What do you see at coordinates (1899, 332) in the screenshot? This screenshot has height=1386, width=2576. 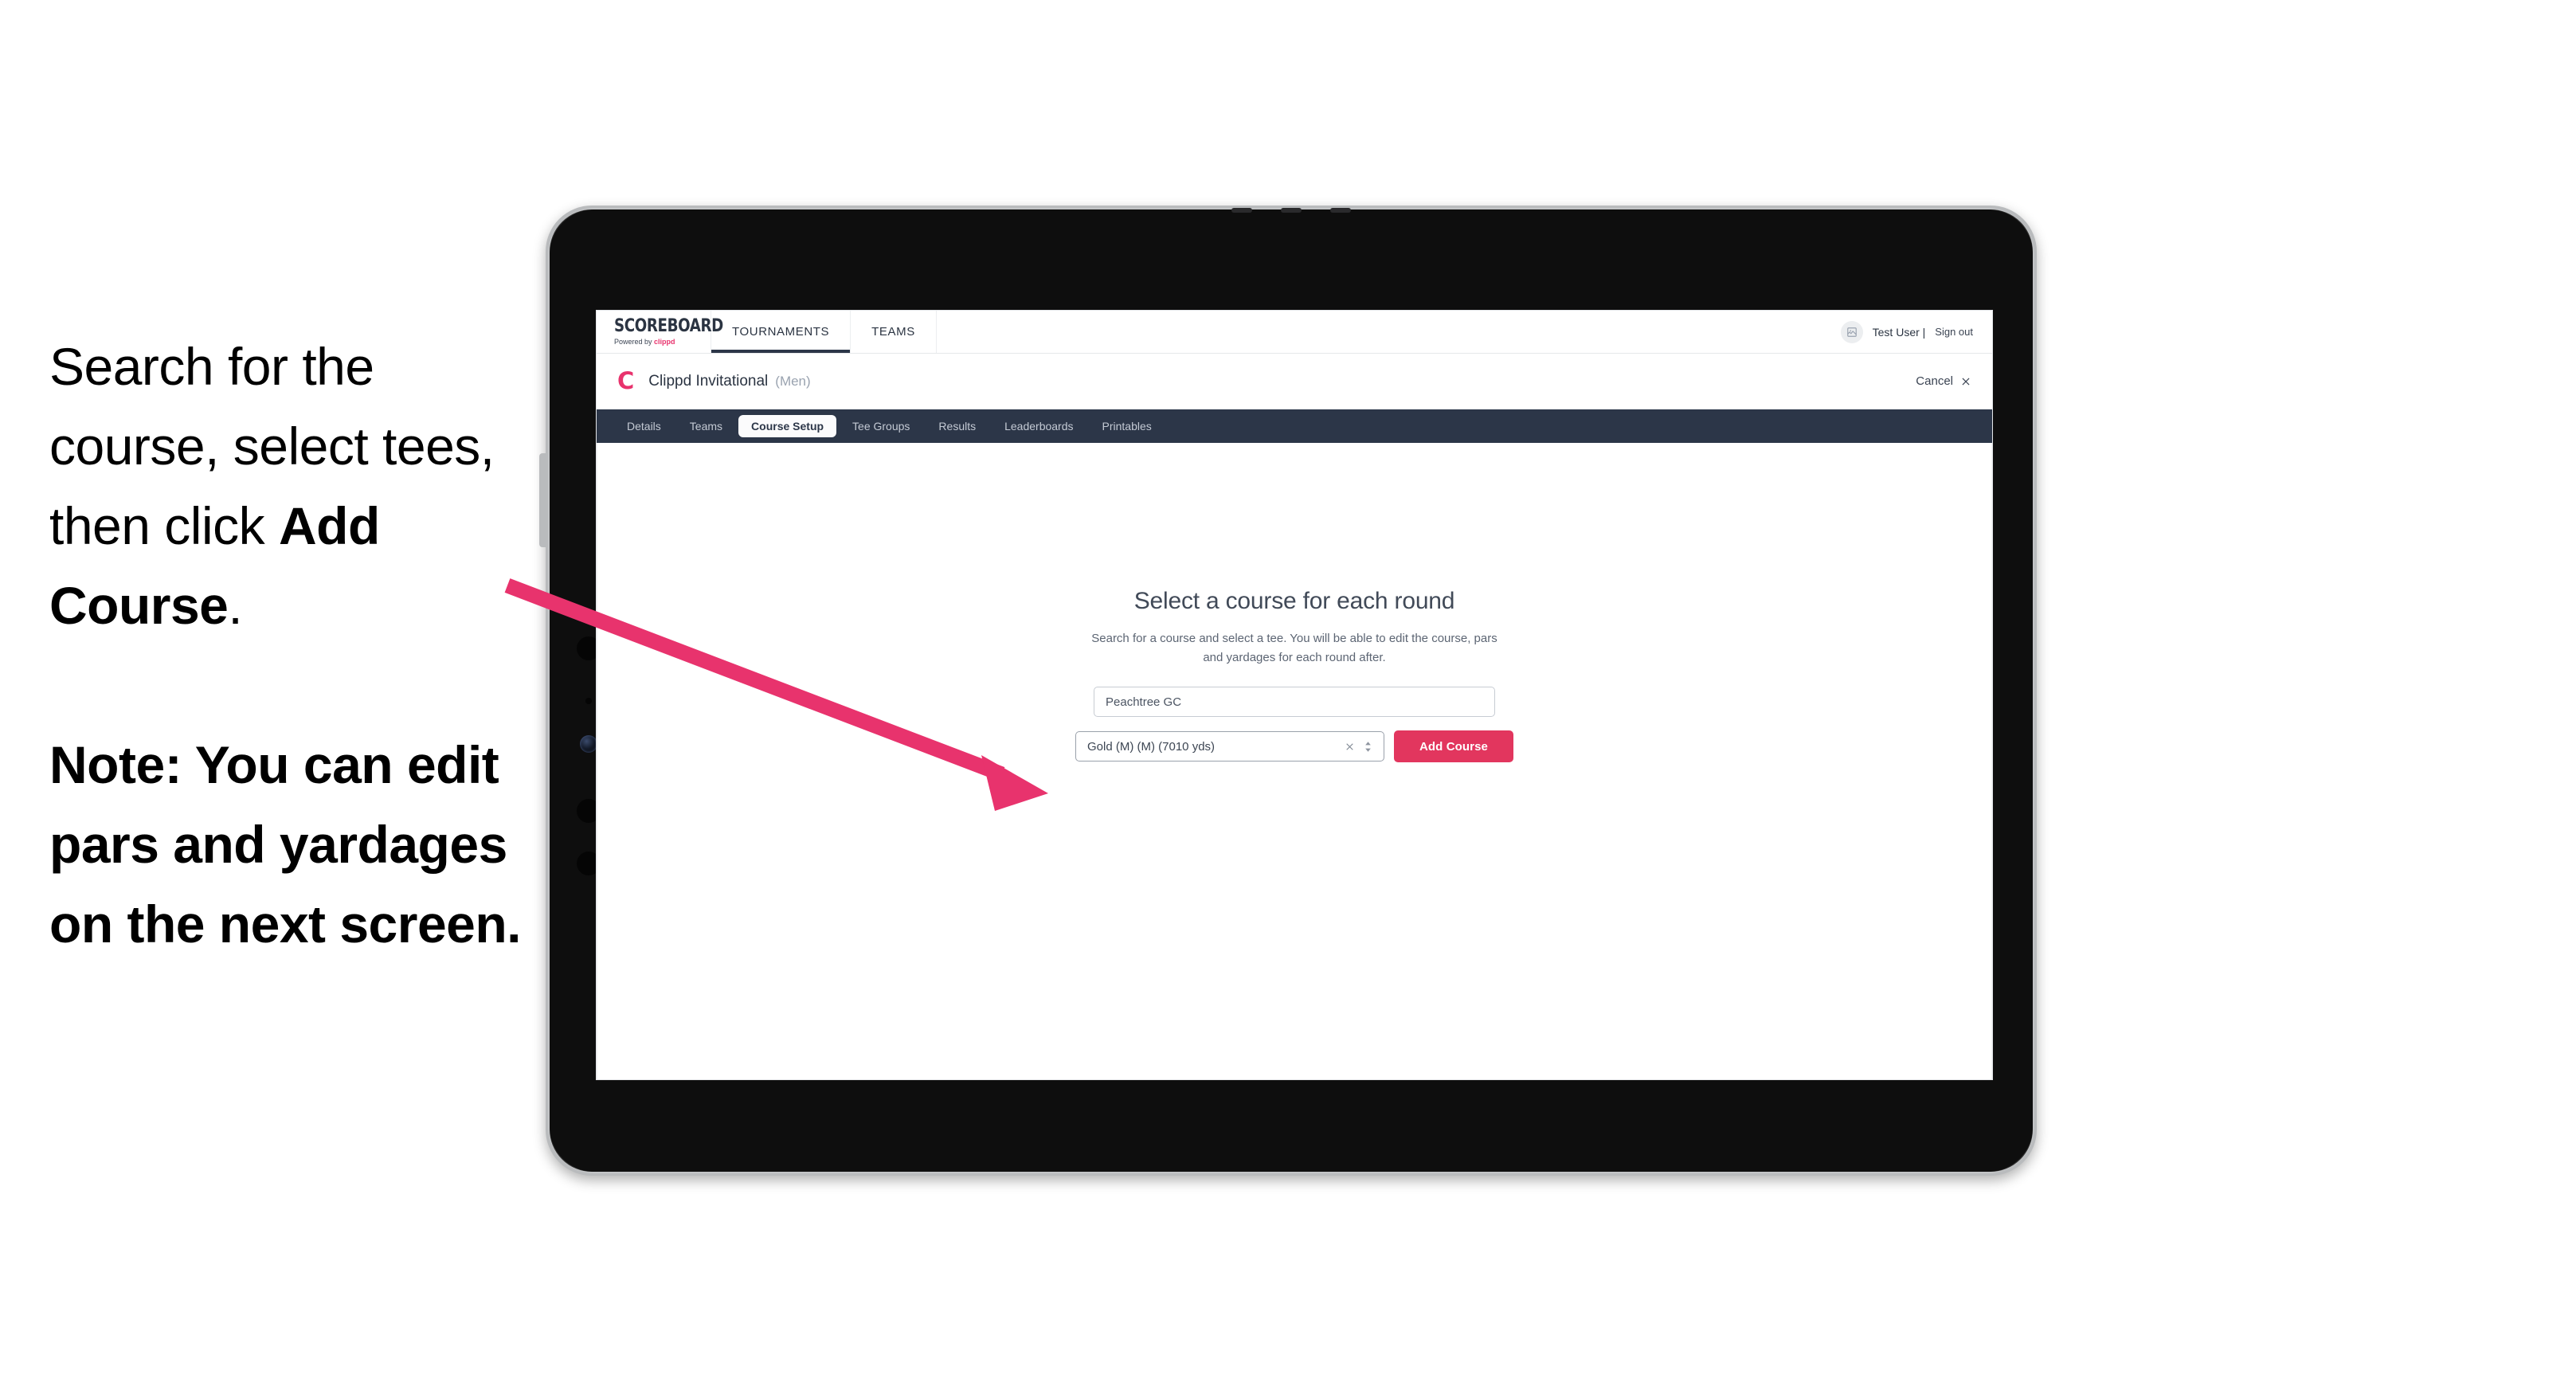 I see `user-name: Test User |` at bounding box center [1899, 332].